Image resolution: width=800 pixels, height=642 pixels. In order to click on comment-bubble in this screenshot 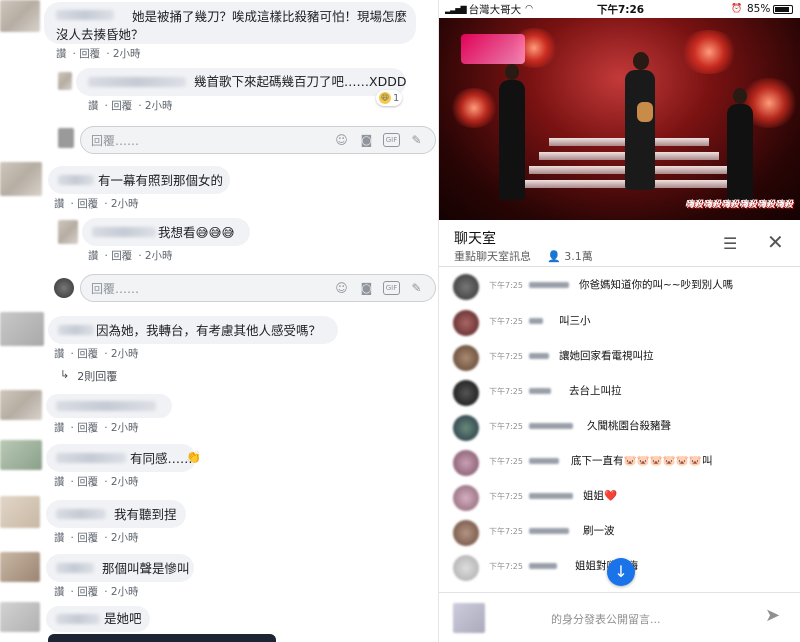, I will do `click(109, 406)`.